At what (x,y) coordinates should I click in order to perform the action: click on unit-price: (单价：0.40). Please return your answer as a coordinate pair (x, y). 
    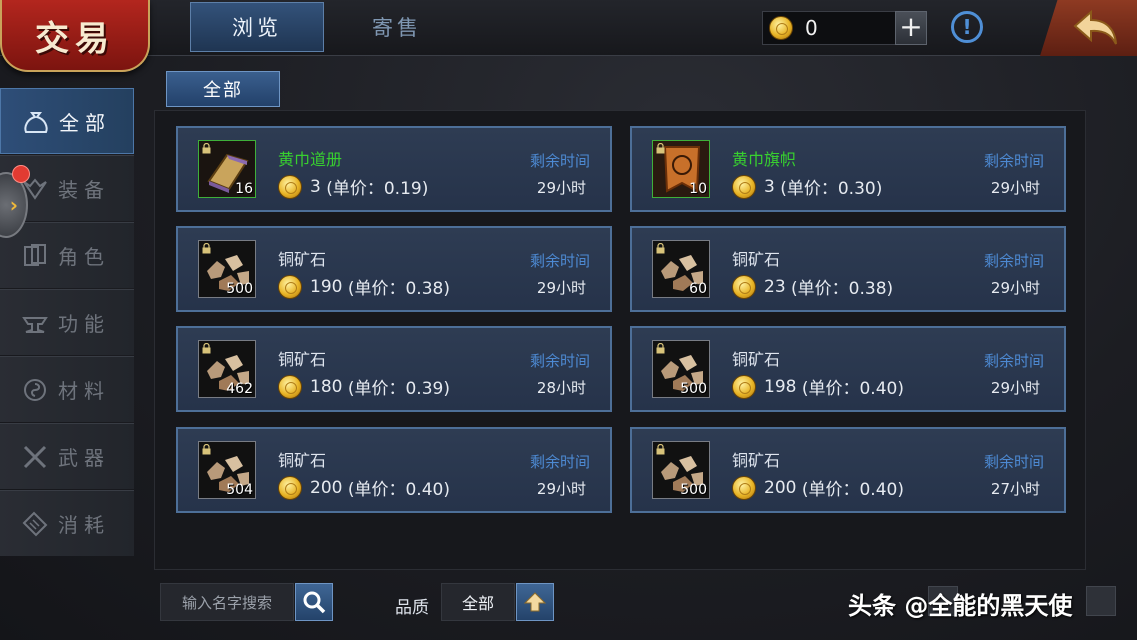
    Looking at the image, I should click on (398, 490).